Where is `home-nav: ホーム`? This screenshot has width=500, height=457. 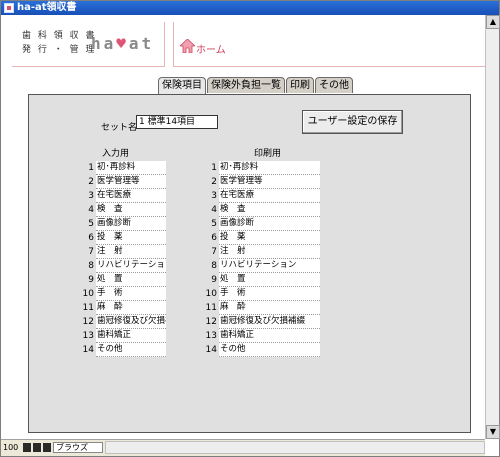 home-nav: ホーム is located at coordinates (329, 44).